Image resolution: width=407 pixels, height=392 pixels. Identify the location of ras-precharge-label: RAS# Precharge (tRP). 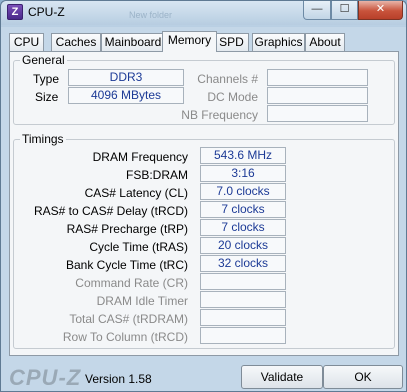
(127, 229).